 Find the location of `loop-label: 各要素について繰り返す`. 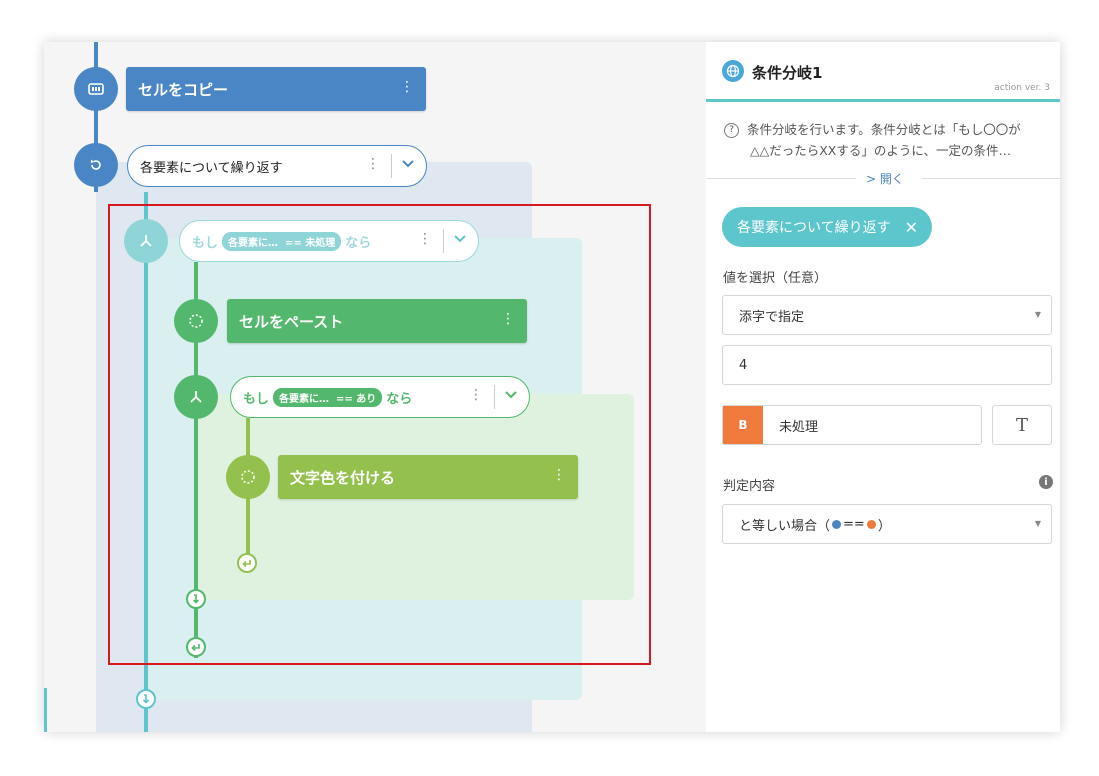

loop-label: 各要素について繰り返す is located at coordinates (211, 168).